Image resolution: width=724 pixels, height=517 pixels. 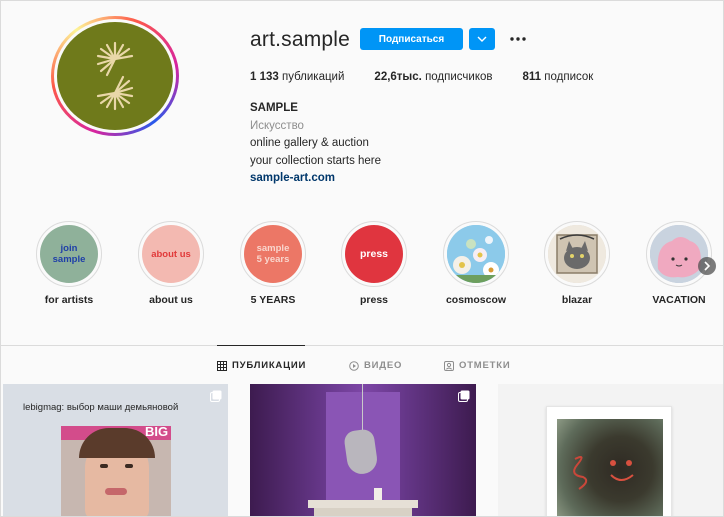 I want to click on following-stat: 811 подписок, so click(x=558, y=77).